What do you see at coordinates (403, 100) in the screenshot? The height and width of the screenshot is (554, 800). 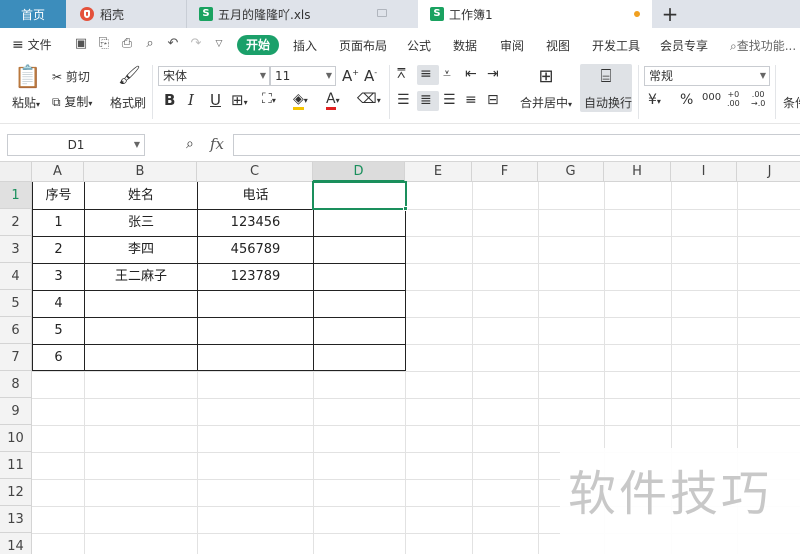 I see `align-left-icon: ☰` at bounding box center [403, 100].